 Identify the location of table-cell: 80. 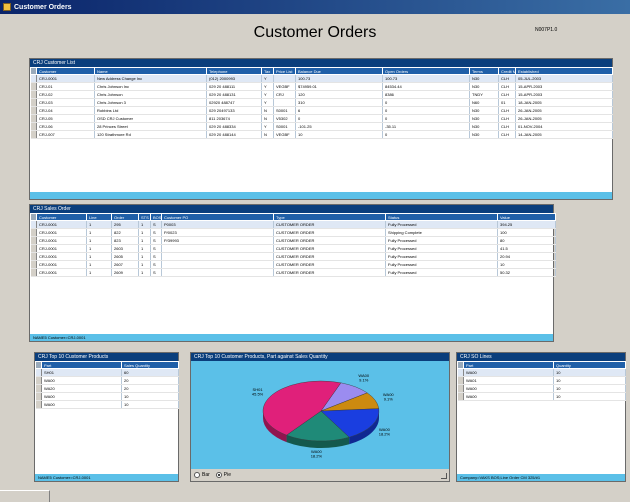
(526, 240).